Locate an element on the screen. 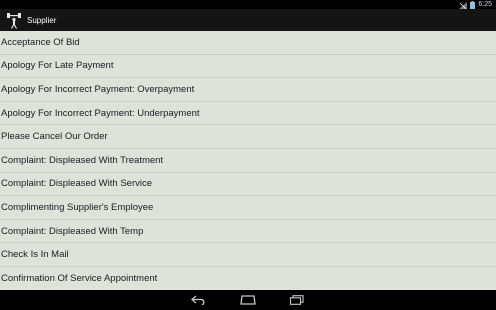 This screenshot has width=496, height=310. list-item-label: Check Is In Mail is located at coordinates (35, 255).